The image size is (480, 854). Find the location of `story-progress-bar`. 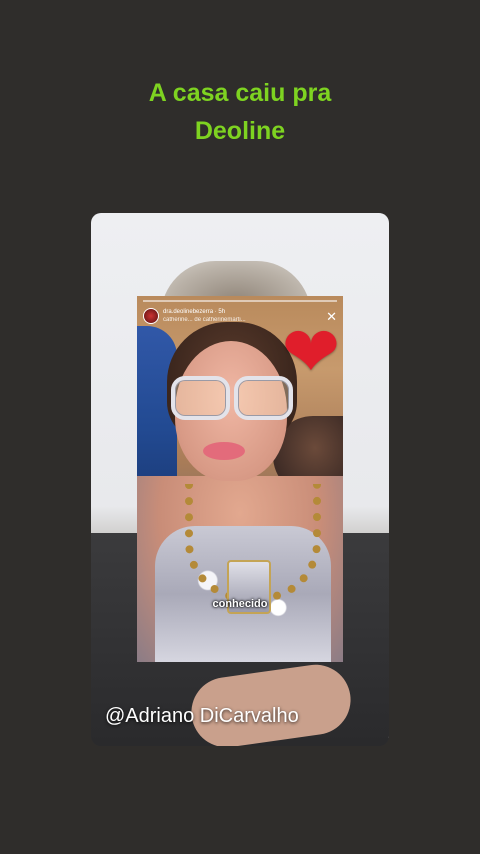

story-progress-bar is located at coordinates (240, 301).